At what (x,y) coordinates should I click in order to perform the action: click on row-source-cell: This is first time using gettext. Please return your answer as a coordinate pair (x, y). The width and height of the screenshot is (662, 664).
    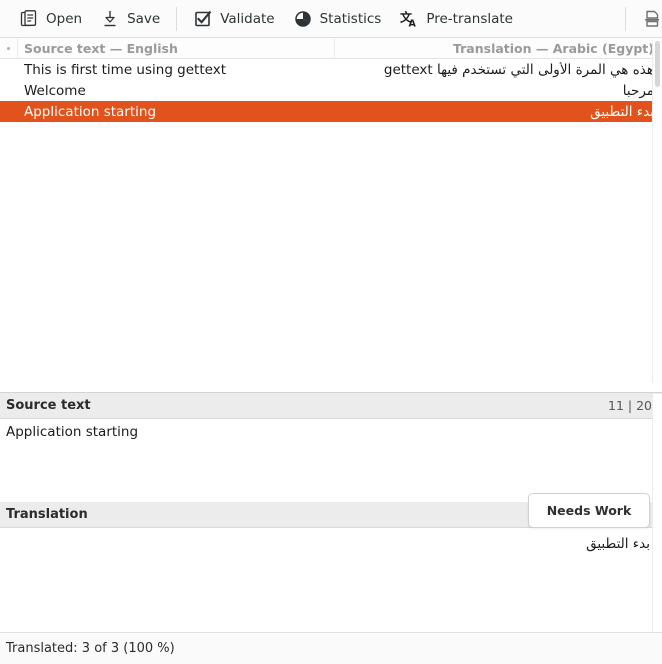
    Looking at the image, I should click on (125, 69).